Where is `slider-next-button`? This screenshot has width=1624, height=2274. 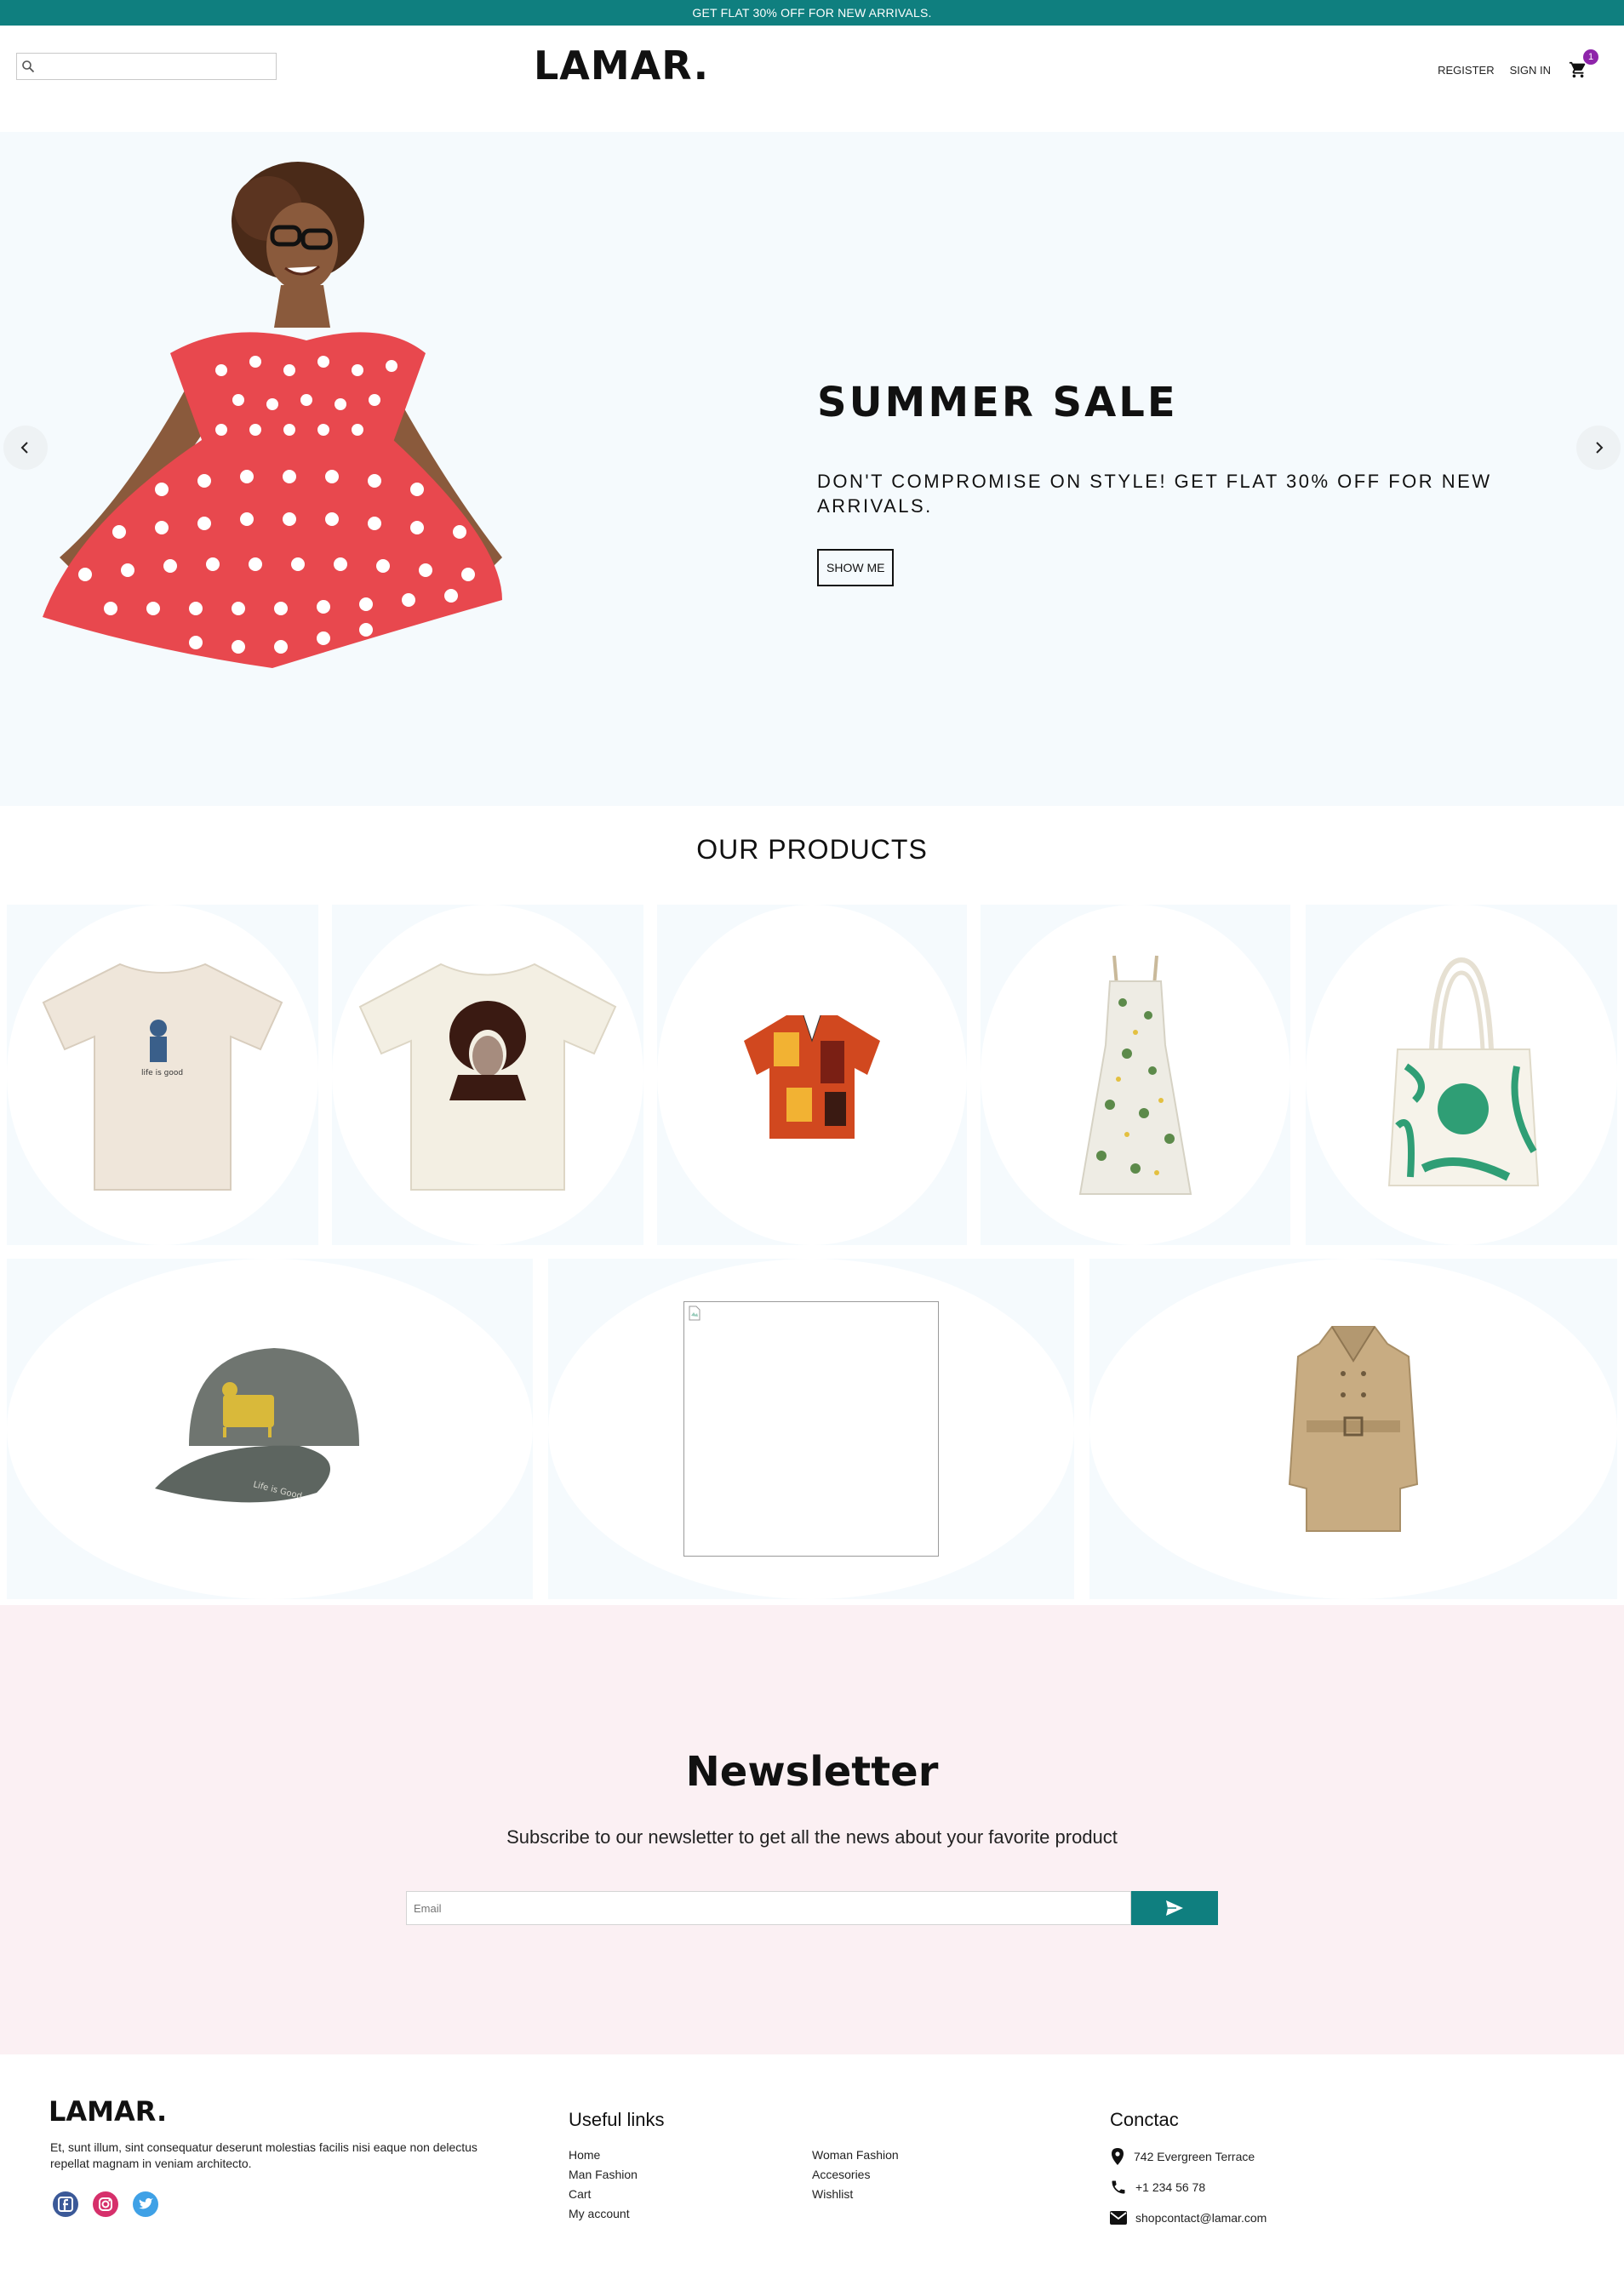
slider-next-button is located at coordinates (1598, 448).